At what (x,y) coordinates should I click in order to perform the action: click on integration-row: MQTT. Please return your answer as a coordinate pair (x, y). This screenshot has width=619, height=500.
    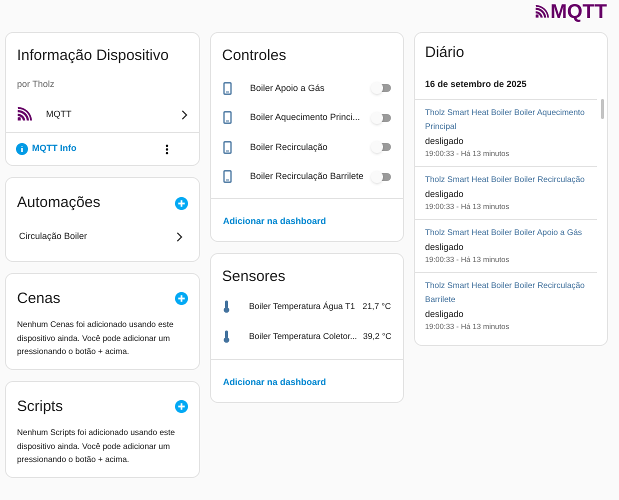
    Looking at the image, I should click on (102, 114).